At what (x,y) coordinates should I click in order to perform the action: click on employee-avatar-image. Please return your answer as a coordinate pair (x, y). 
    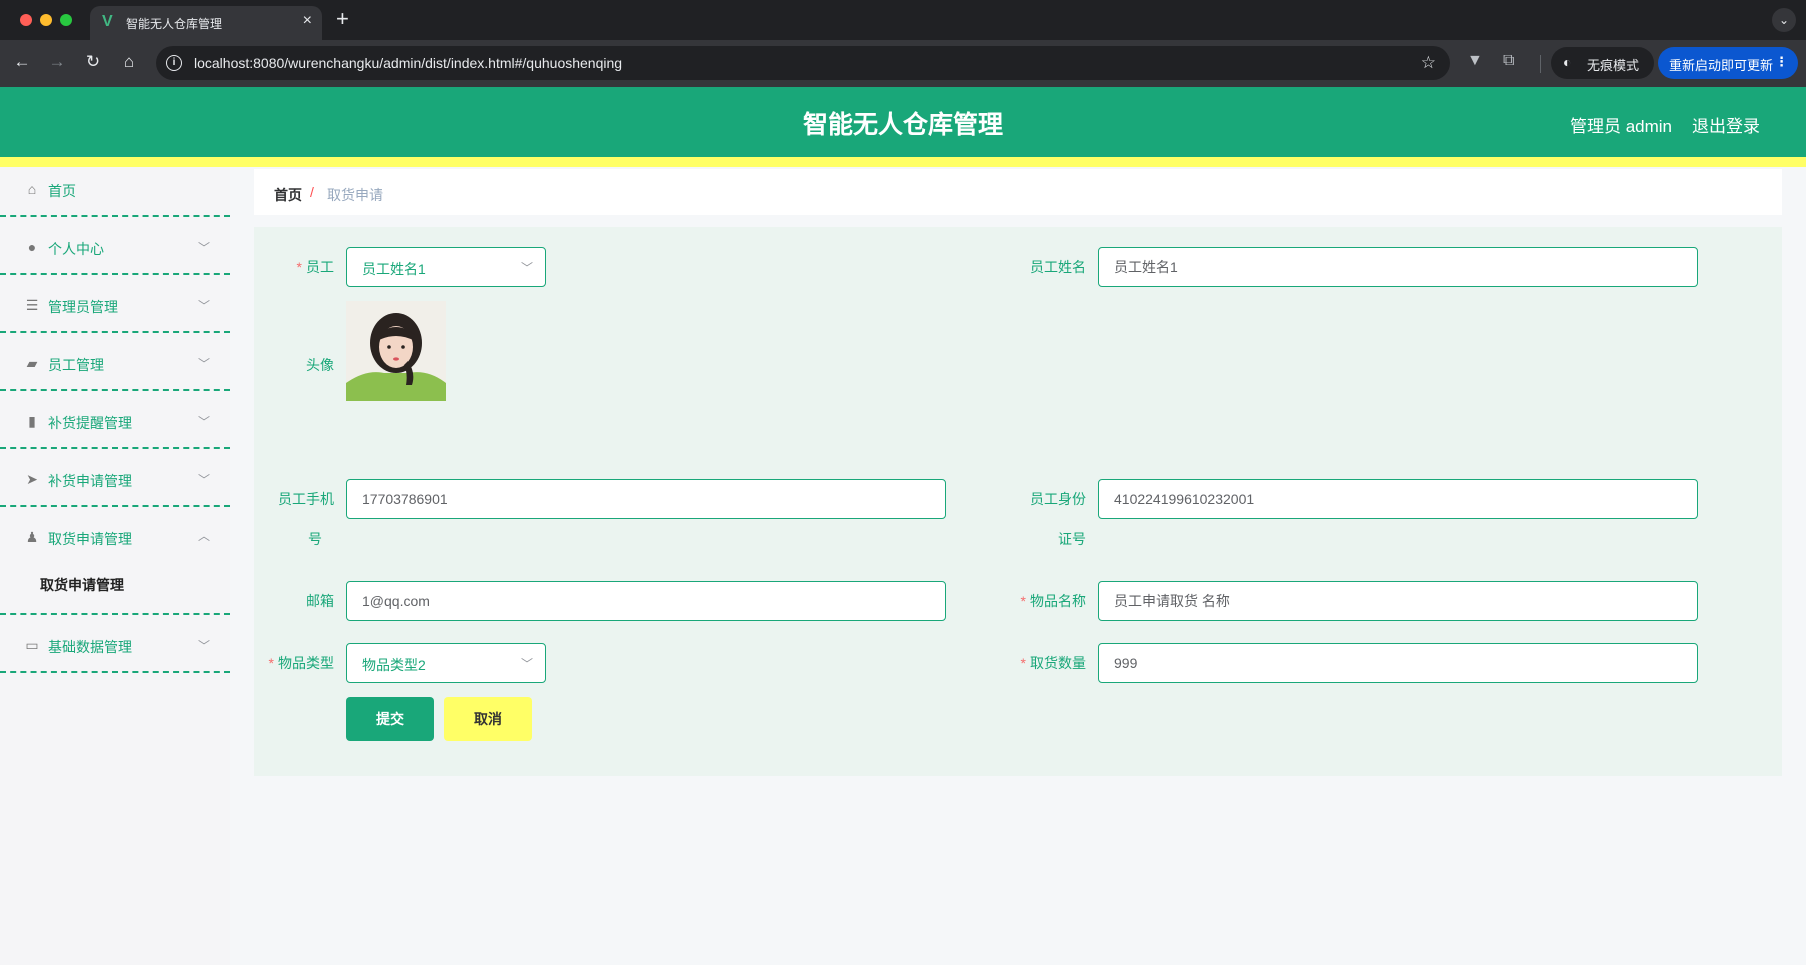
    Looking at the image, I should click on (396, 351).